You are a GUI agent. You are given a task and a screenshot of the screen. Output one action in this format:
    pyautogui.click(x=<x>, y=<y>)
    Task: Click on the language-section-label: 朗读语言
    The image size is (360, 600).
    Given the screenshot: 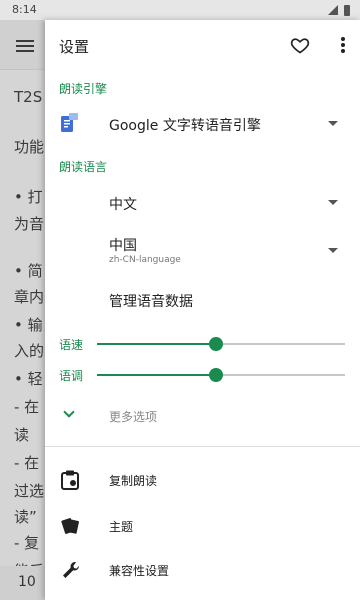 What is the action you would take?
    pyautogui.click(x=83, y=167)
    